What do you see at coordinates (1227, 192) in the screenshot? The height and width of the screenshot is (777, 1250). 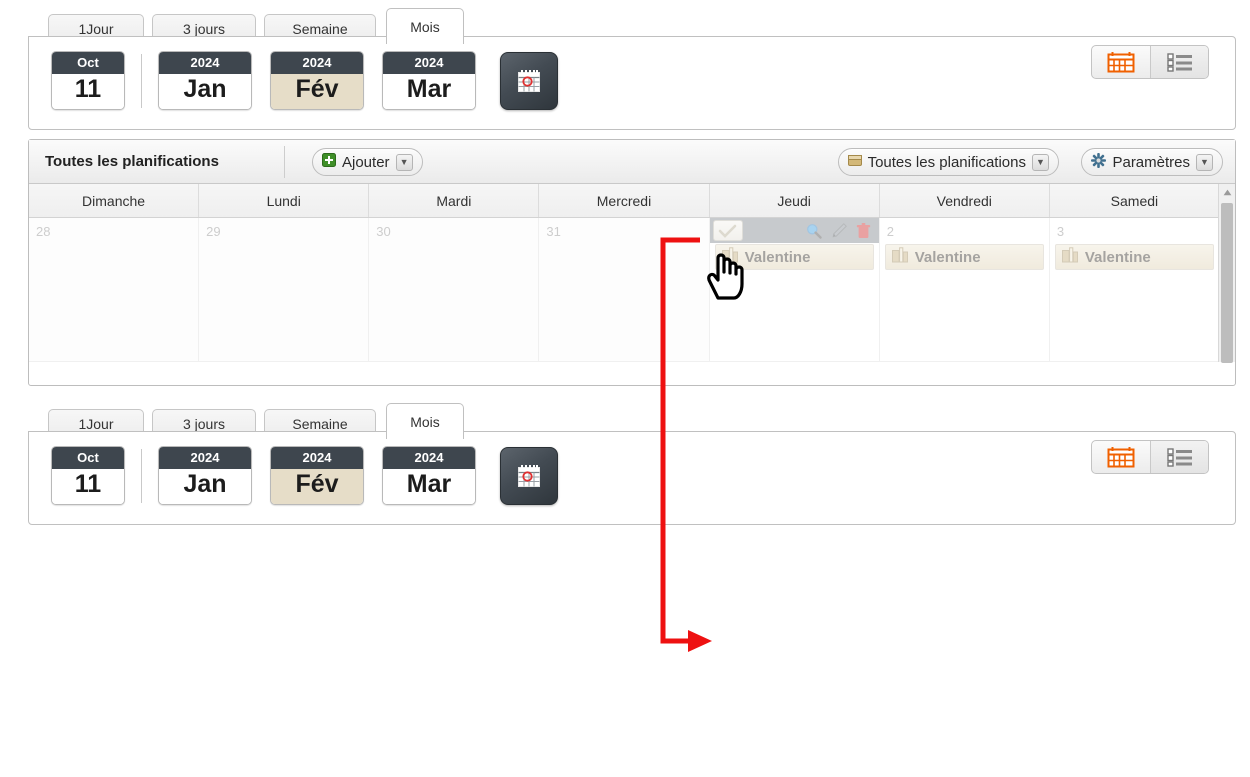 I see `scroll-up-arrow-icon` at bounding box center [1227, 192].